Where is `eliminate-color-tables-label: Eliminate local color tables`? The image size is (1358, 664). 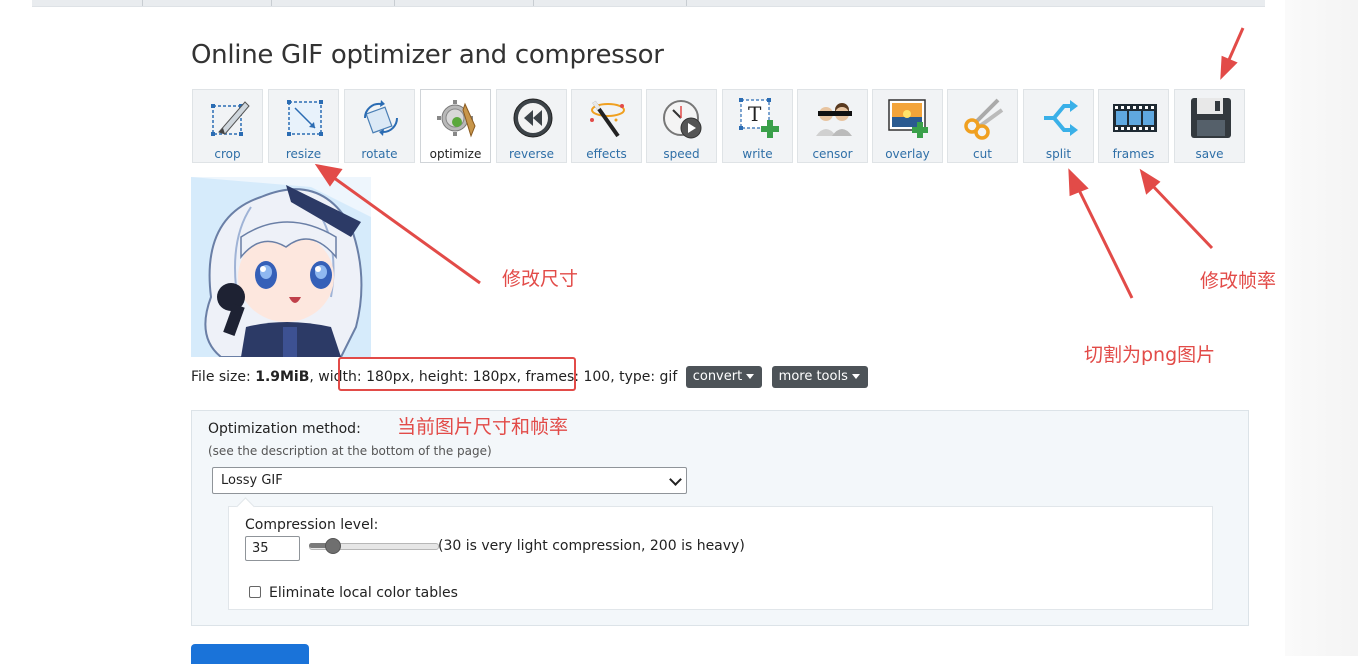 eliminate-color-tables-label: Eliminate local color tables is located at coordinates (363, 593).